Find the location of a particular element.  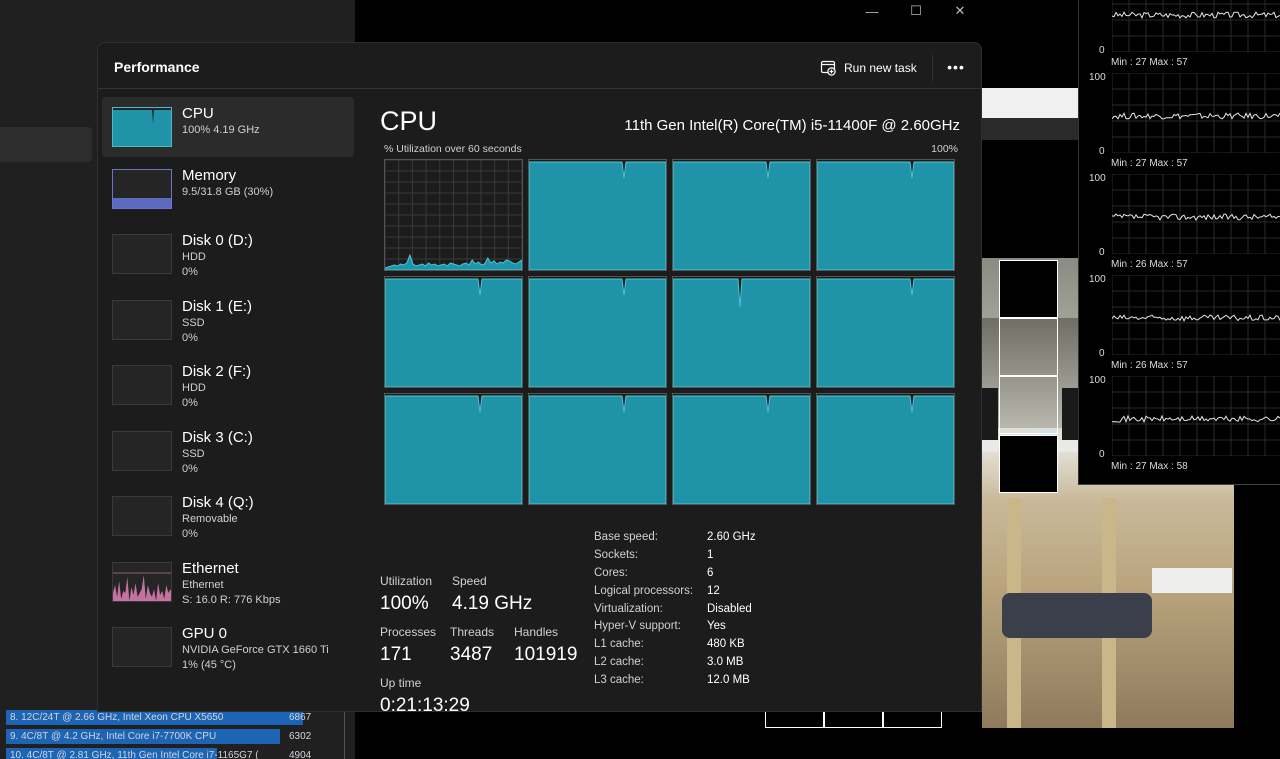

sidebar-item-detail: NVIDIA GeForce GTX 1660 Ti is located at coordinates (255, 650).